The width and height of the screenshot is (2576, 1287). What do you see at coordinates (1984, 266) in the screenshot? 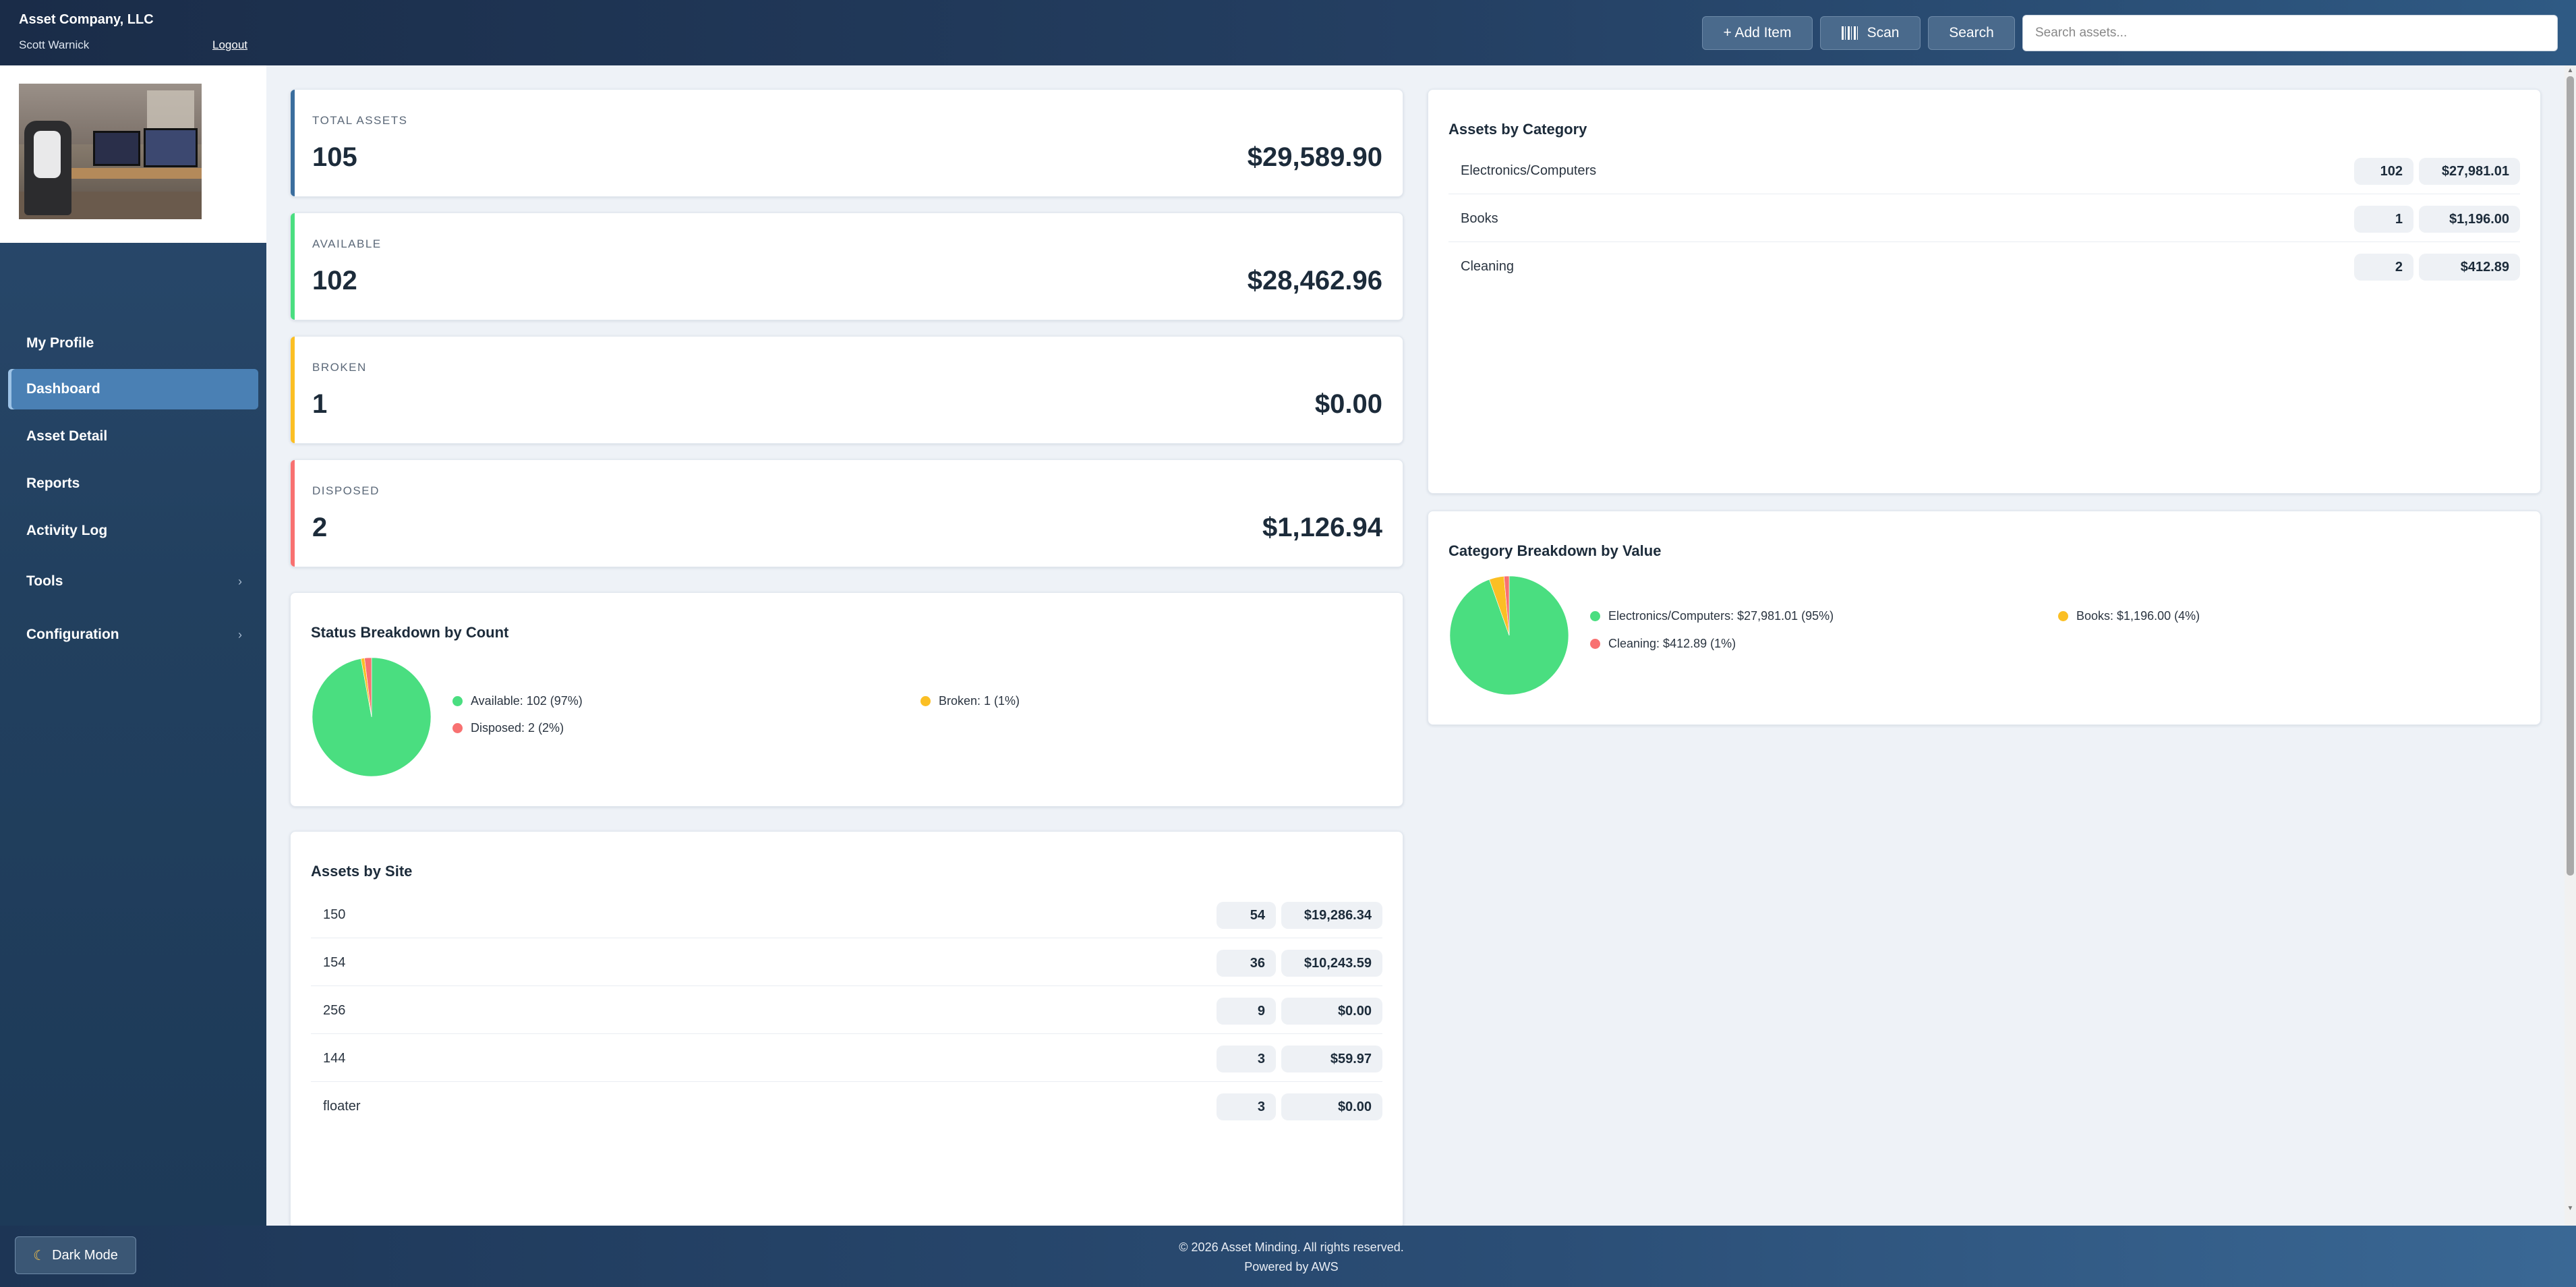
I see `category-row: Cleaning 2 $412.89` at bounding box center [1984, 266].